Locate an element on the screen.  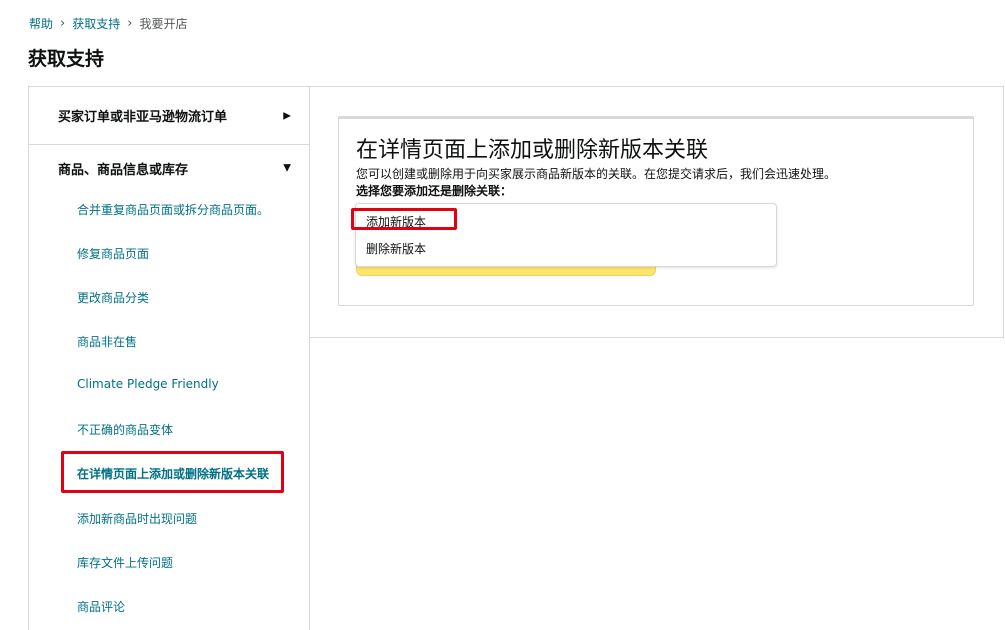
sidebar-item-climate-pledge: Climate Pledge Friendly is located at coordinates (148, 384).